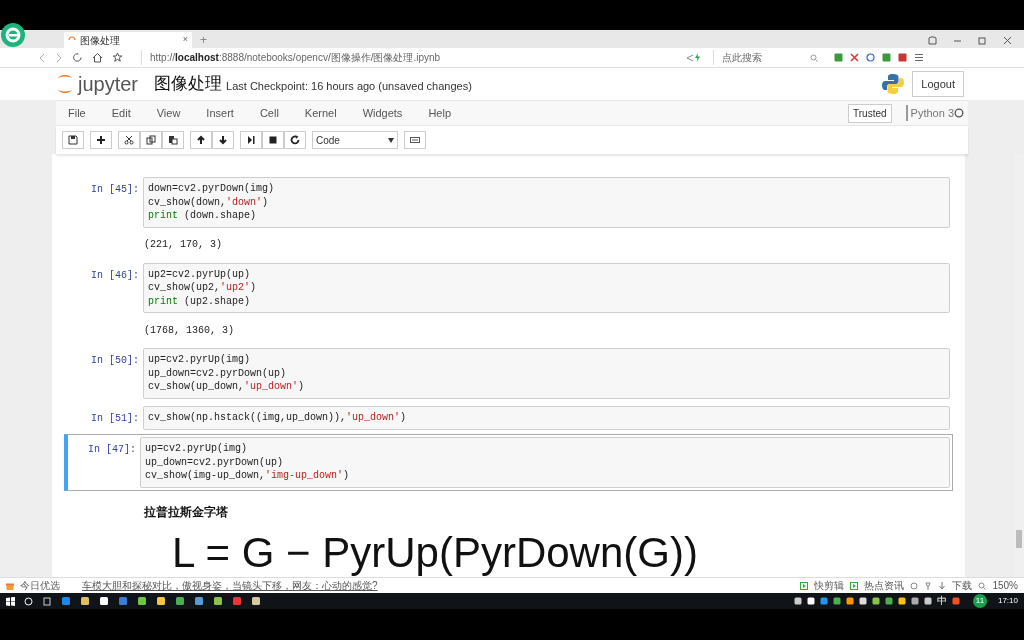  I want to click on jupyter-wordmark: jupyter, so click(108, 84).